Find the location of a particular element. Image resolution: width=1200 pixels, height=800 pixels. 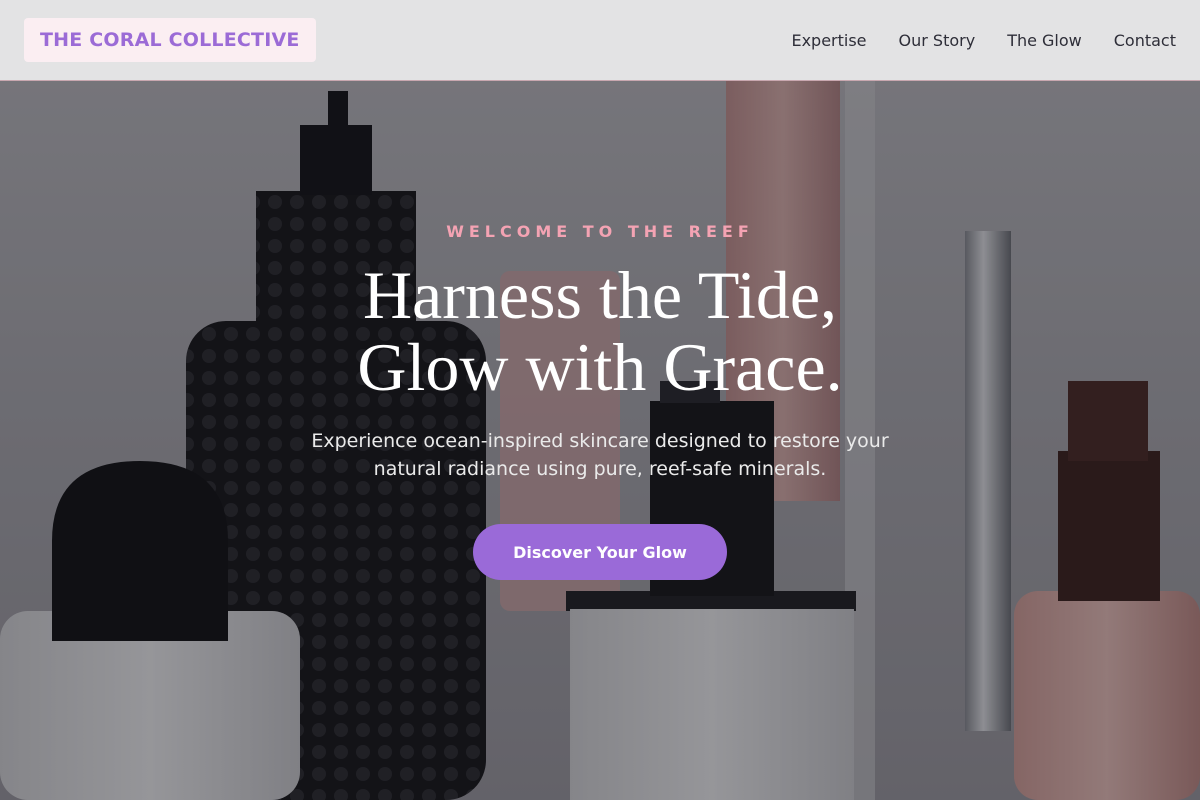

nav-link-expertise: Expertise is located at coordinates (828, 40).